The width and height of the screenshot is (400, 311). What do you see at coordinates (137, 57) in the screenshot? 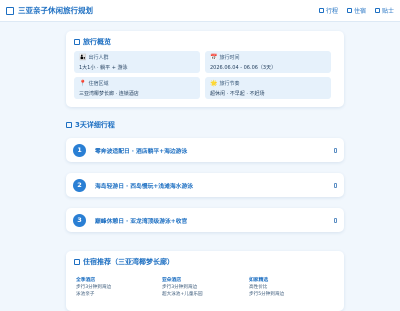
I see `info-travelers-label-row: 🧑‍🧒 出行人群` at bounding box center [137, 57].